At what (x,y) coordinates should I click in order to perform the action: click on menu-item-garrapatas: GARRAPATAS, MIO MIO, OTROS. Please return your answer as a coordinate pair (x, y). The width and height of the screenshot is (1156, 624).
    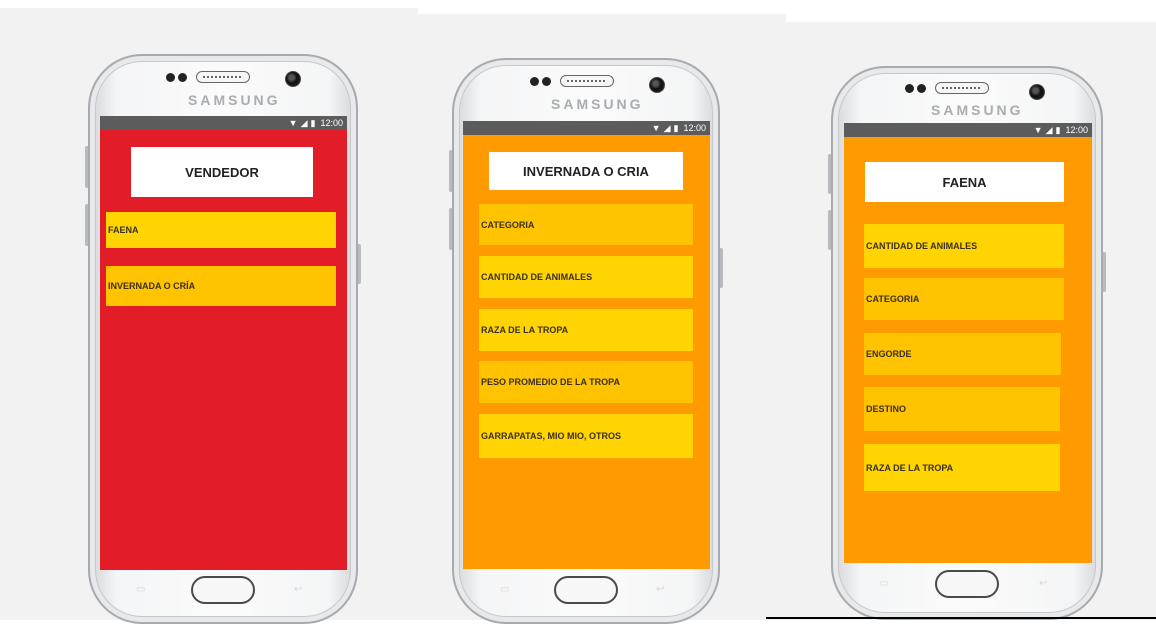
    Looking at the image, I should click on (586, 436).